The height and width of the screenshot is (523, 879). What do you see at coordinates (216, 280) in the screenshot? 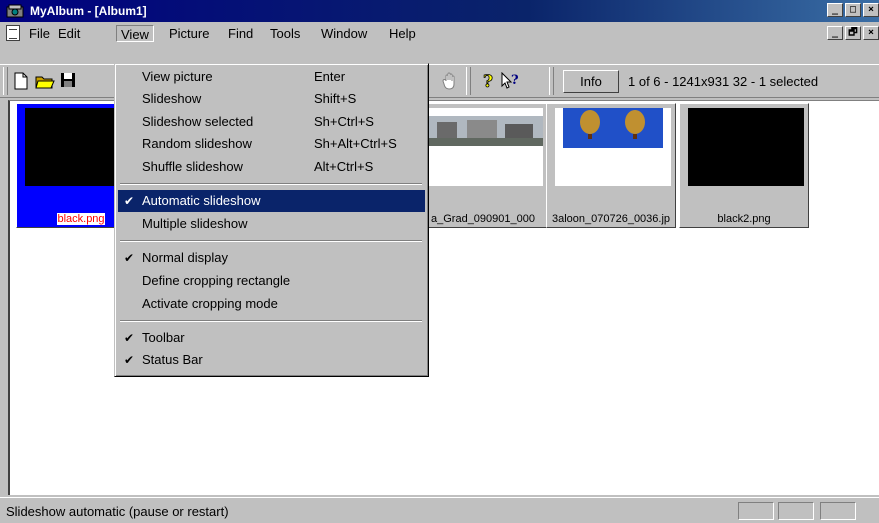
I see `menu-item-label: Define cropping rectangle` at bounding box center [216, 280].